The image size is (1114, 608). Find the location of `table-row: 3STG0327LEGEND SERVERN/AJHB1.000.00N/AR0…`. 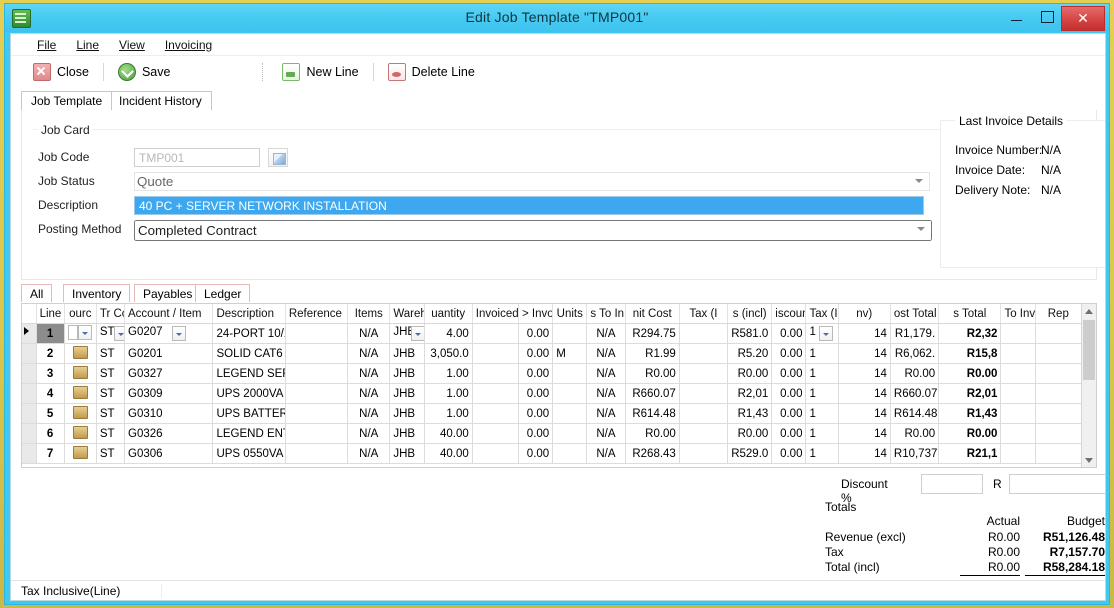

table-row: 3STG0327LEGEND SERVERN/AJHB1.000.00N/AR0… is located at coordinates (552, 373).